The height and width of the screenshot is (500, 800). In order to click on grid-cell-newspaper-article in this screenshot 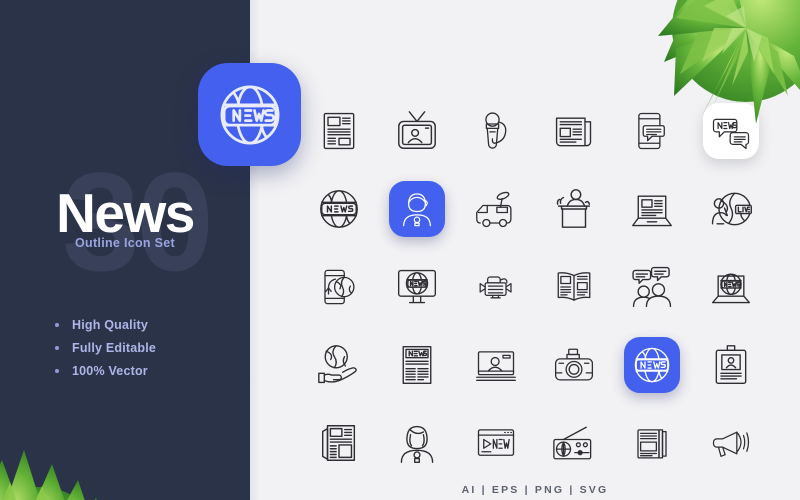, I will do `click(339, 131)`.